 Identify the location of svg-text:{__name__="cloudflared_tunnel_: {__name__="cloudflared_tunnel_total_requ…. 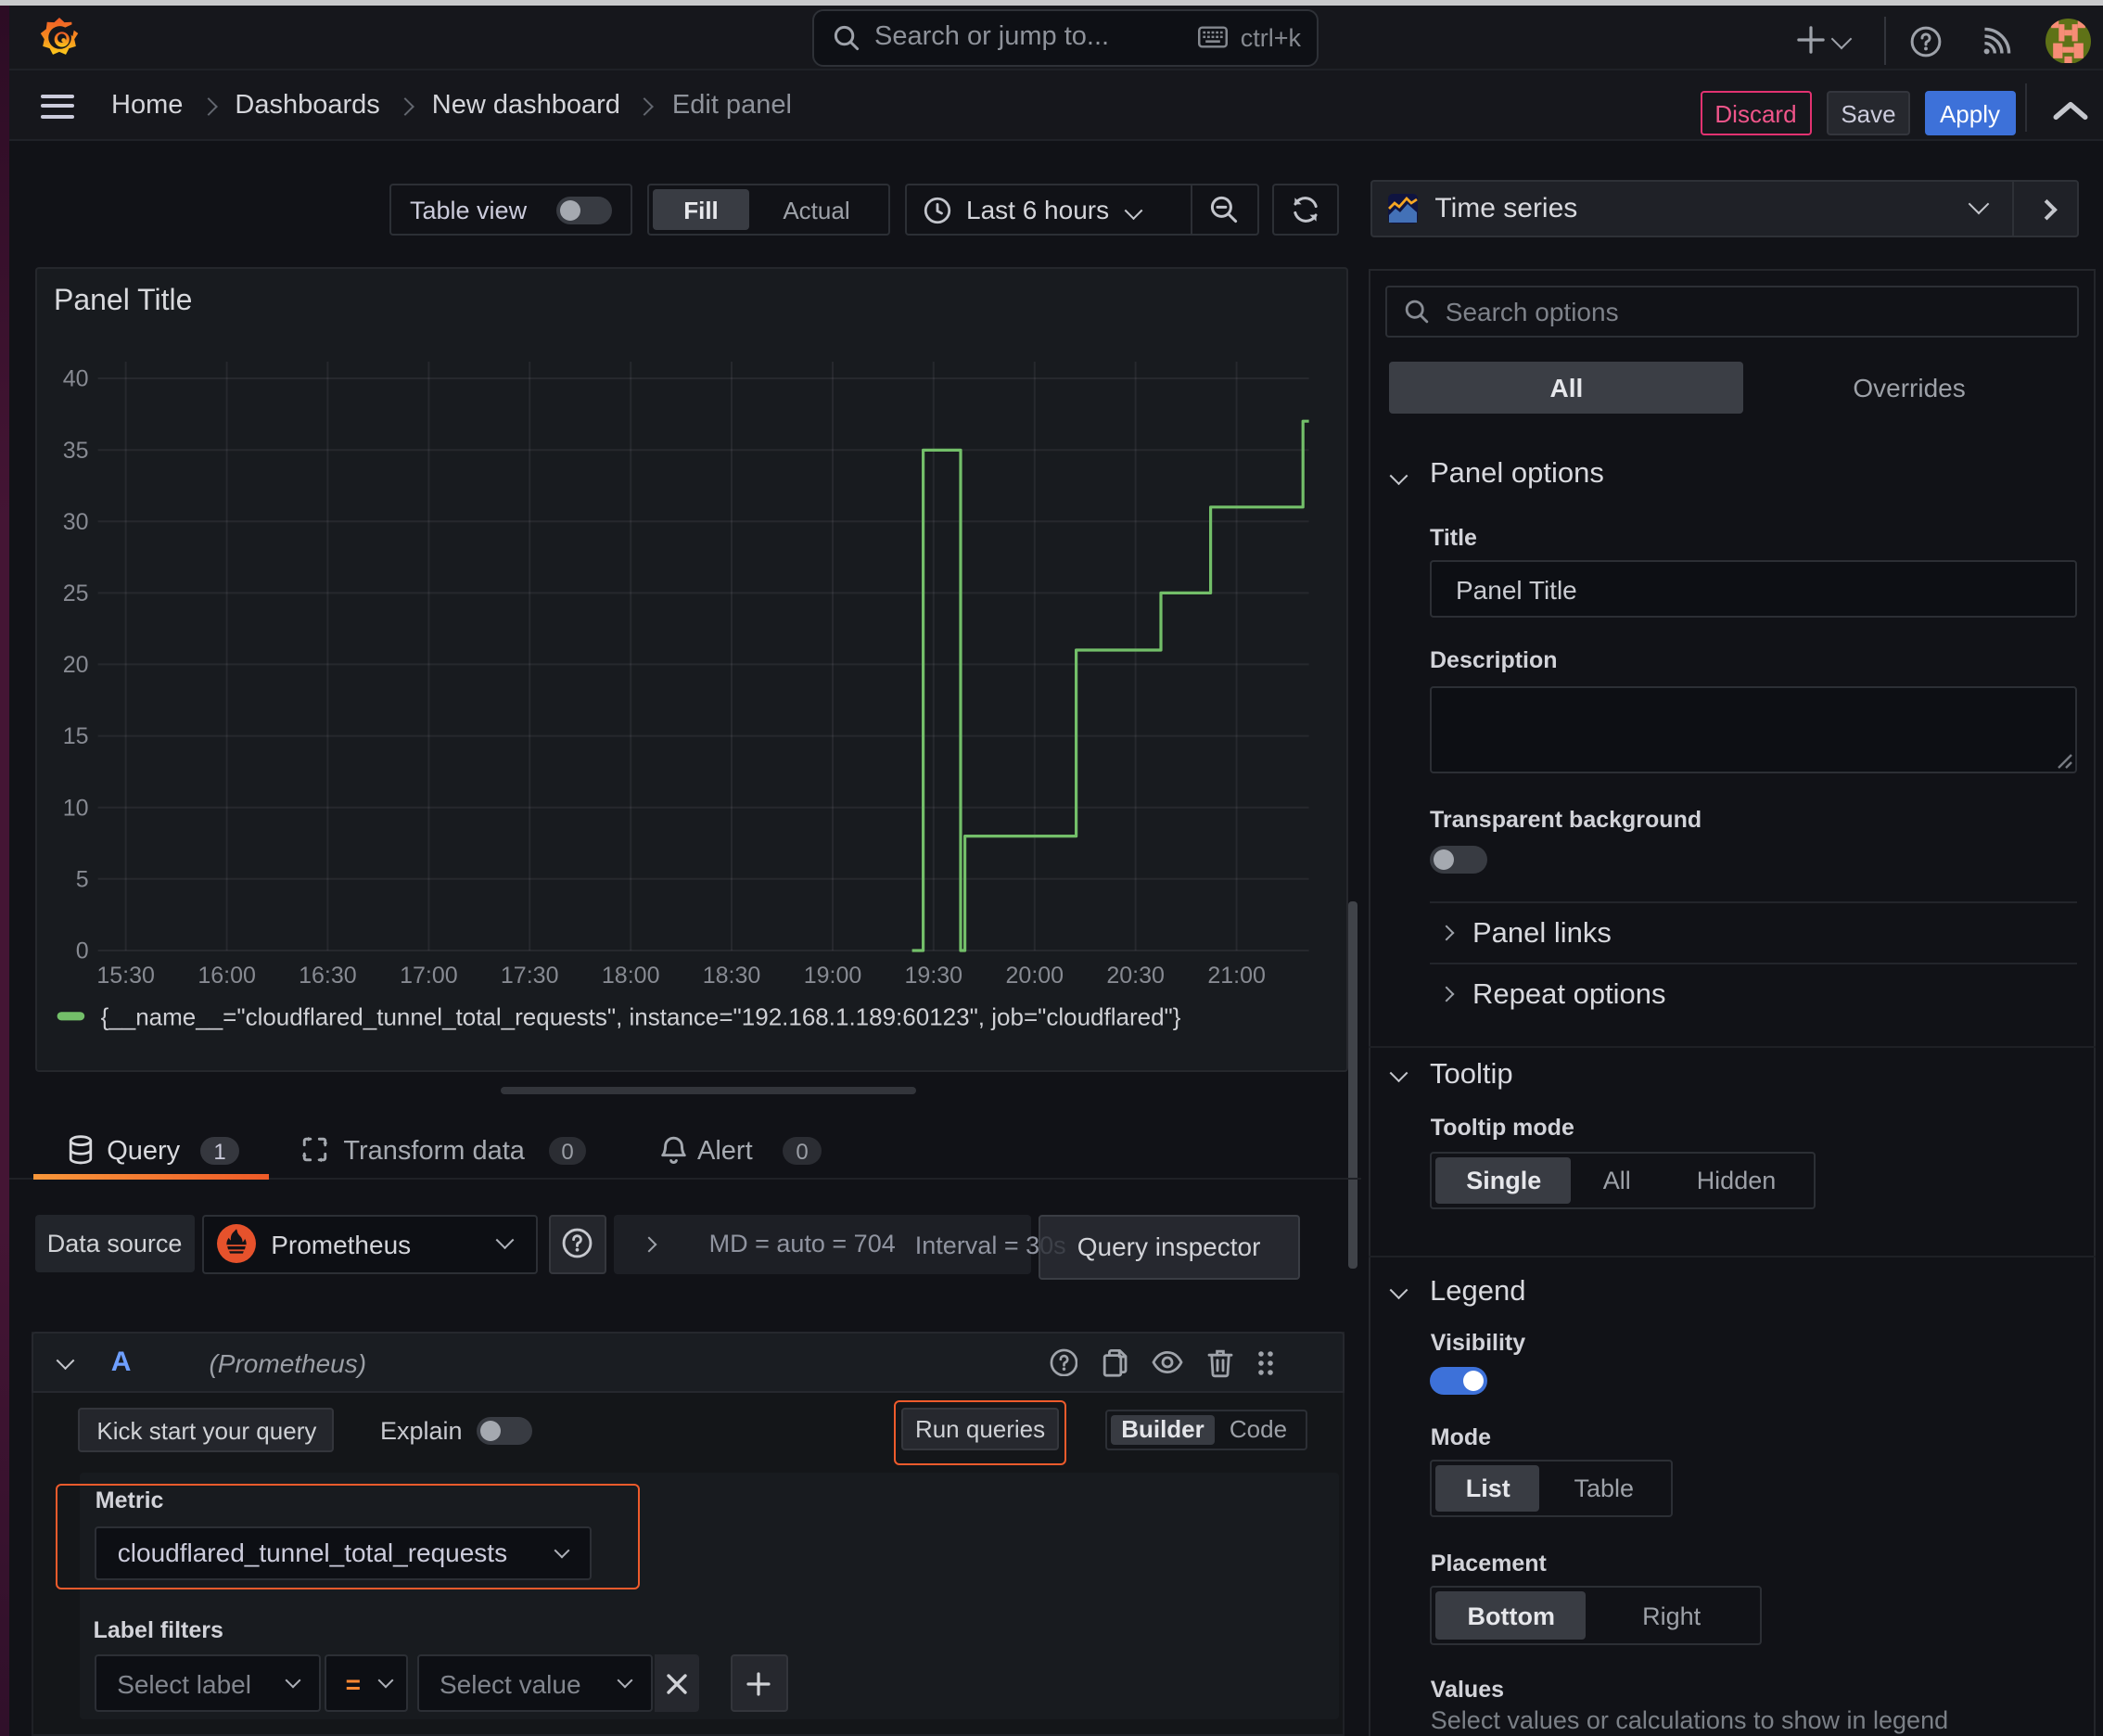
(641, 1016).